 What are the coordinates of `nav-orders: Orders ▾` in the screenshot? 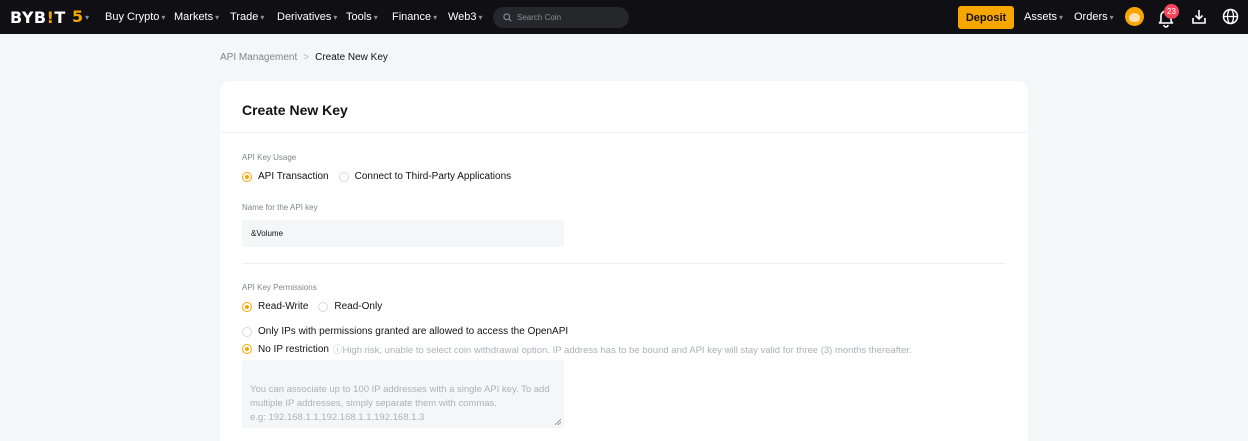 It's located at (1094, 17).